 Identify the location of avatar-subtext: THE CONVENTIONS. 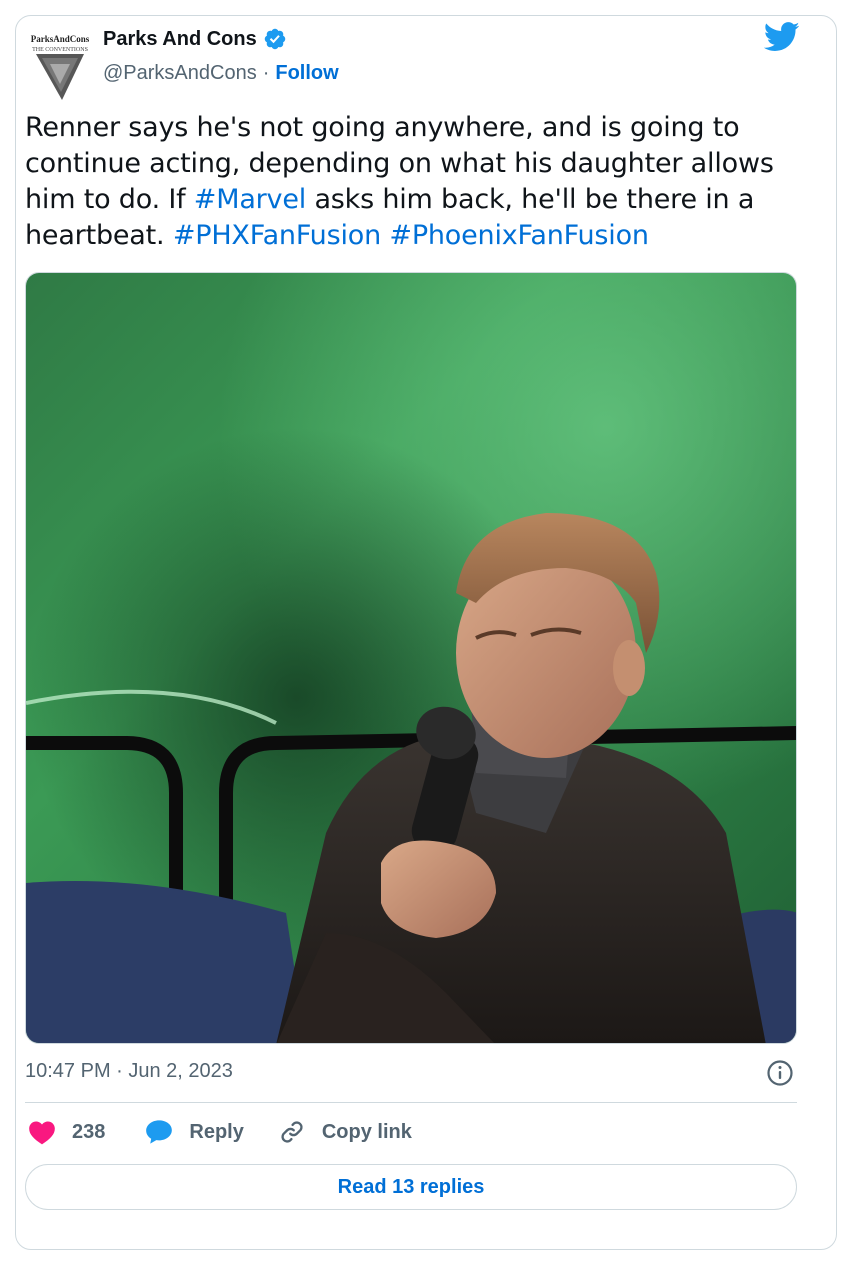
(60, 50).